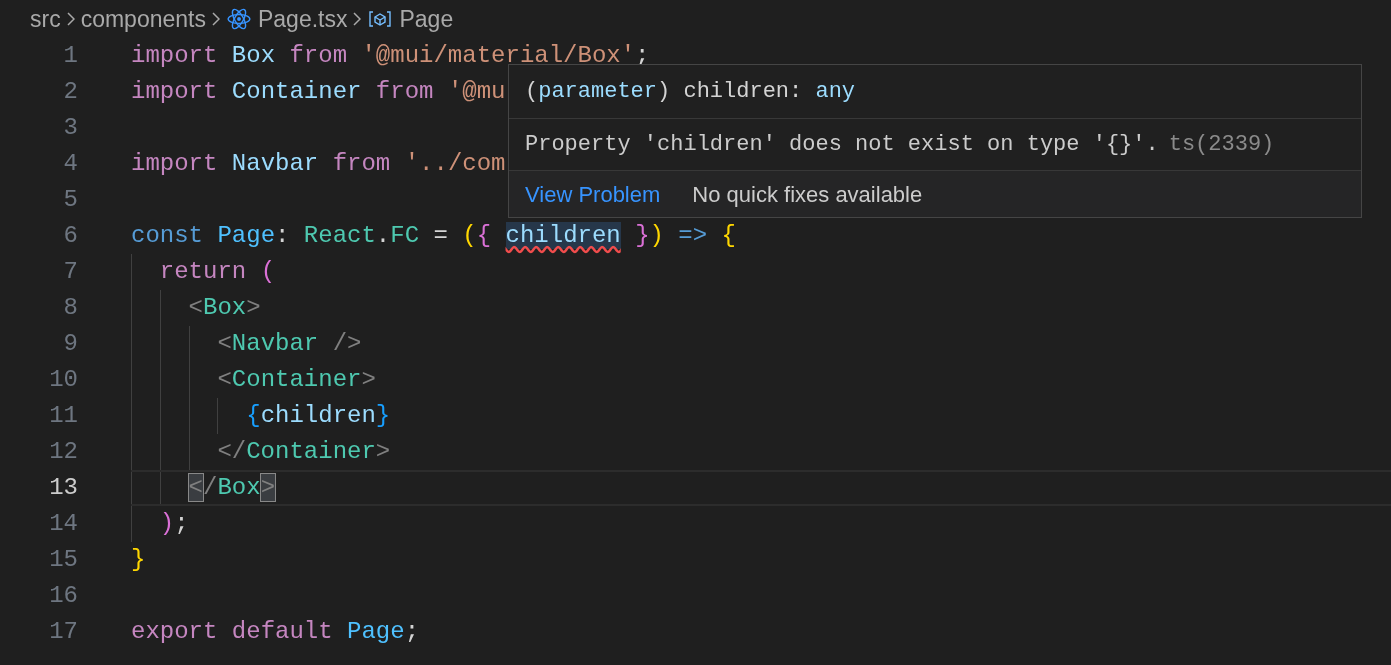  Describe the element at coordinates (63, 452) in the screenshot. I see `line-number: 12` at that location.